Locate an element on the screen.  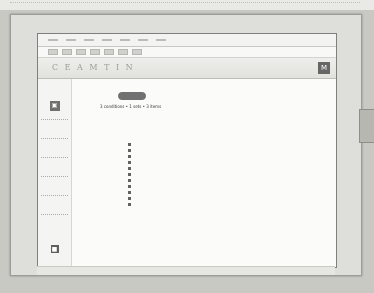
section-header is located at coordinates (132, 96).